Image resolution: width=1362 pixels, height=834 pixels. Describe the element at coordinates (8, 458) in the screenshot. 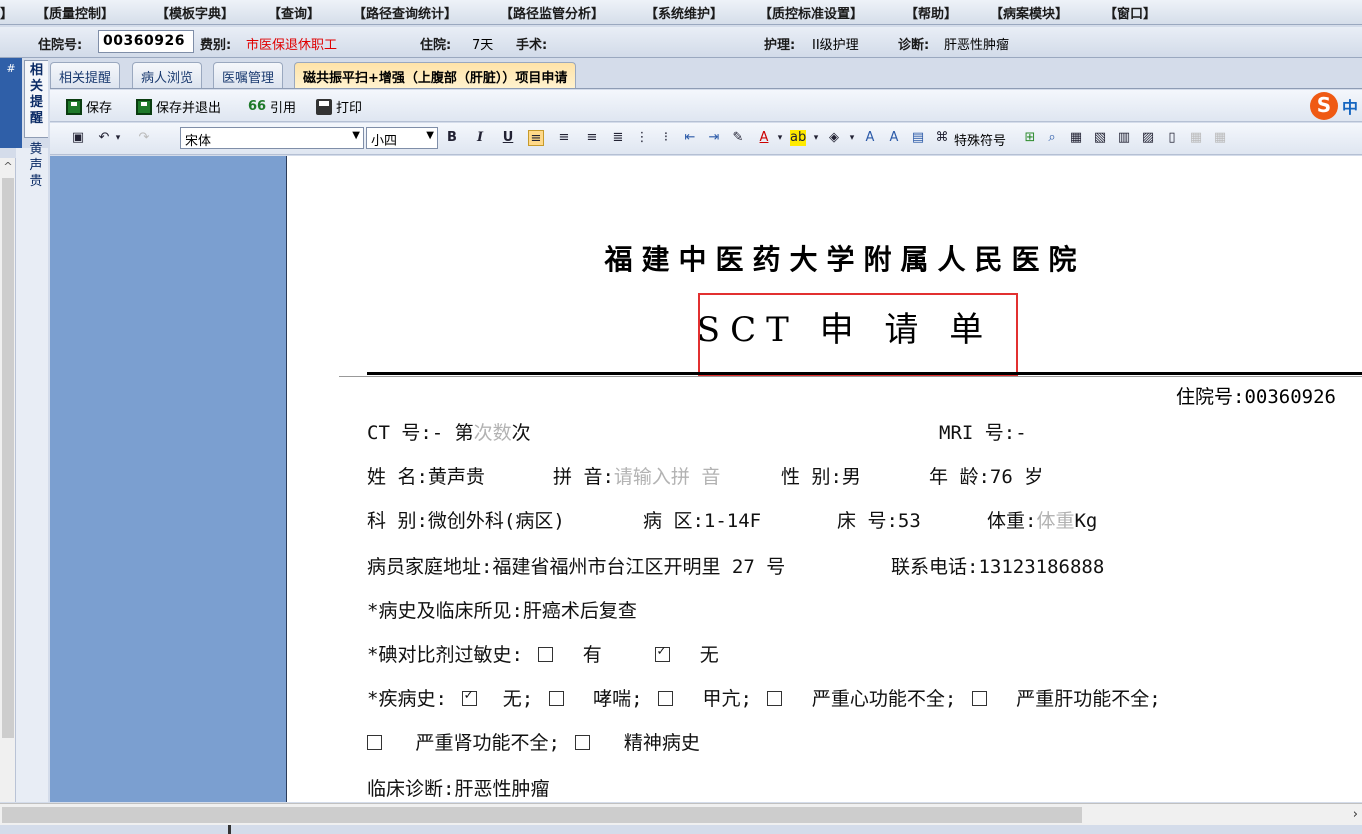

I see `left-scrollbar-thumb` at that location.